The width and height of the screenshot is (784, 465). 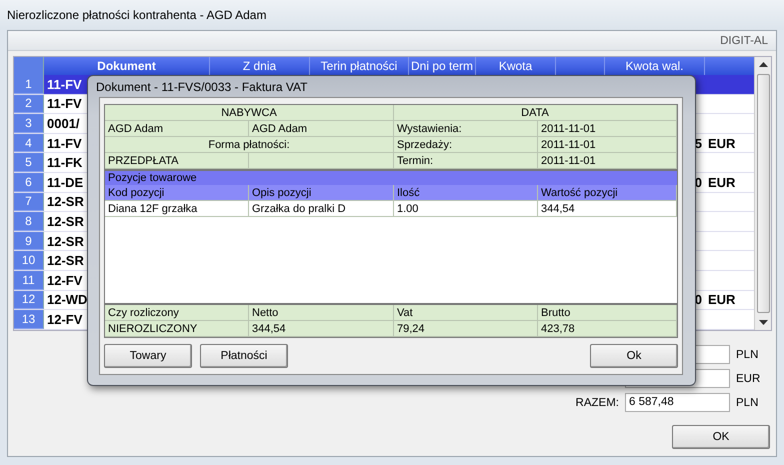 I want to click on table-cell: 423,78, so click(x=607, y=329).